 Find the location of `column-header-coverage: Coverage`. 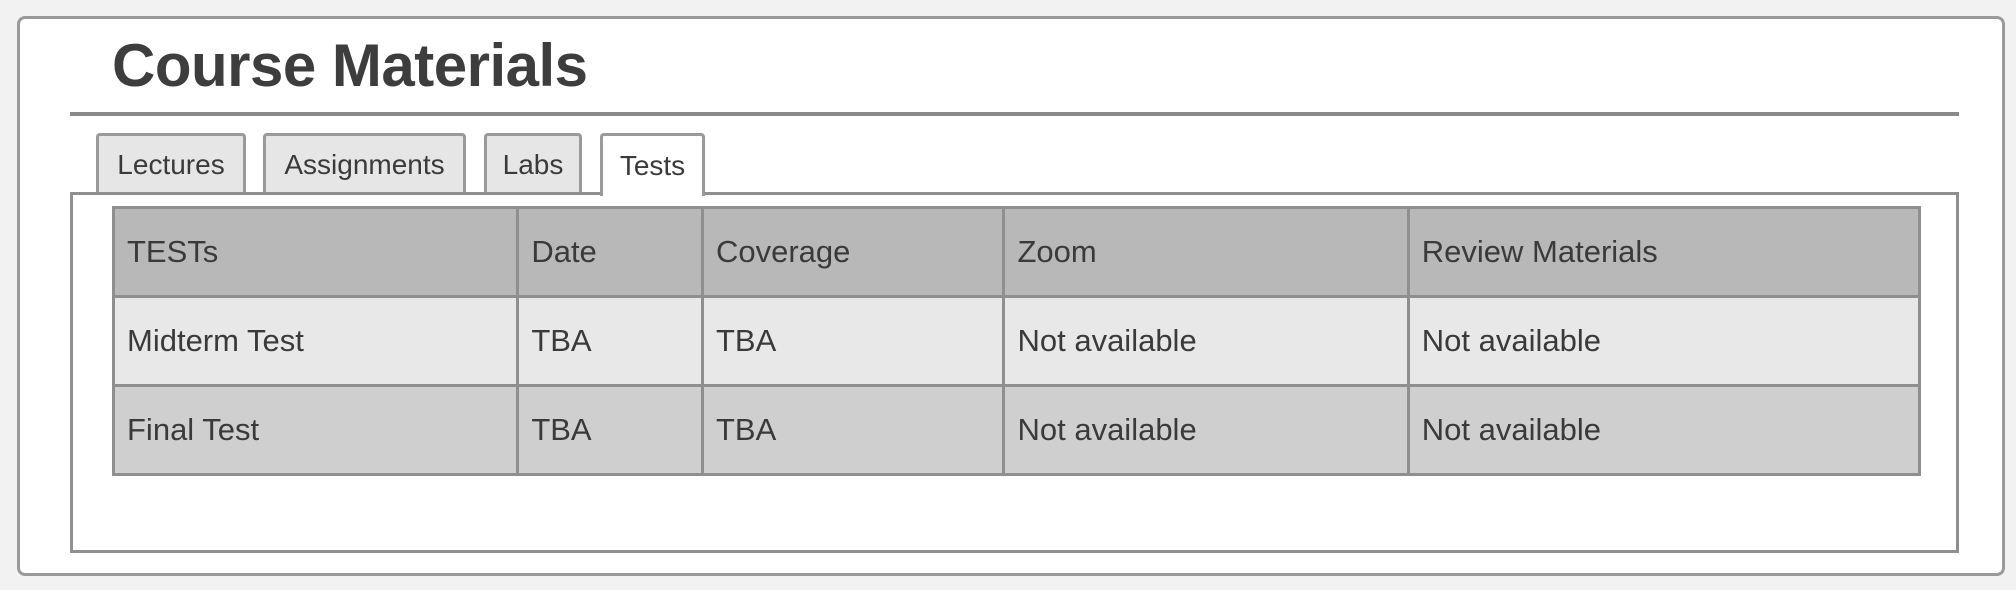

column-header-coverage: Coverage is located at coordinates (853, 252).